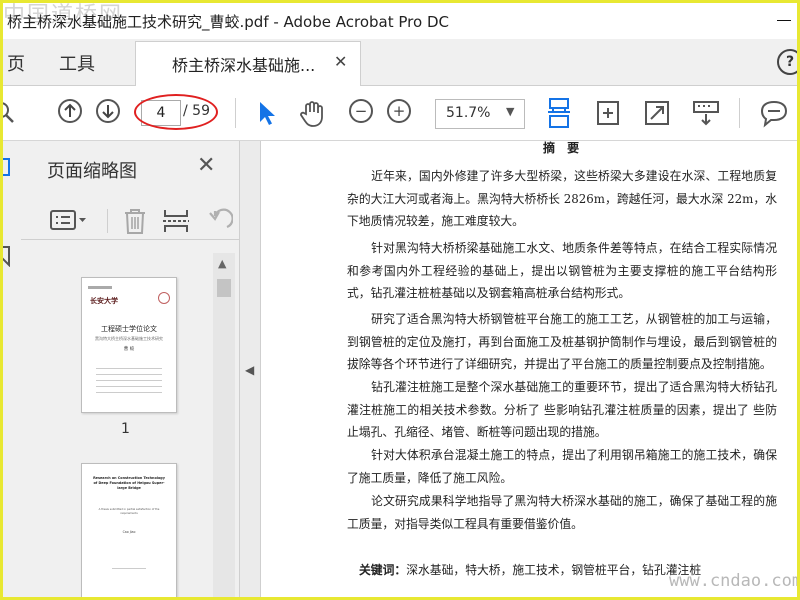  I want to click on comment-icon, so click(774, 113).